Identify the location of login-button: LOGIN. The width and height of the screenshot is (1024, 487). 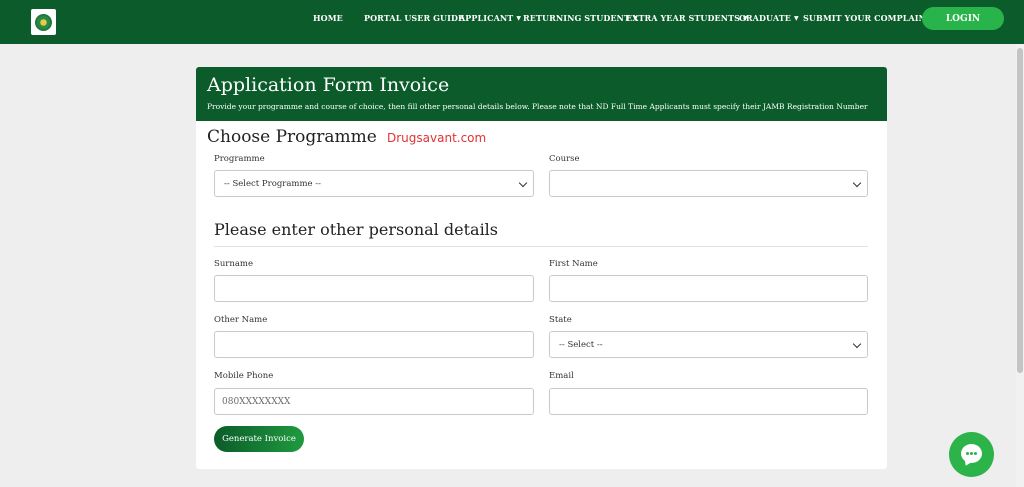
(963, 18).